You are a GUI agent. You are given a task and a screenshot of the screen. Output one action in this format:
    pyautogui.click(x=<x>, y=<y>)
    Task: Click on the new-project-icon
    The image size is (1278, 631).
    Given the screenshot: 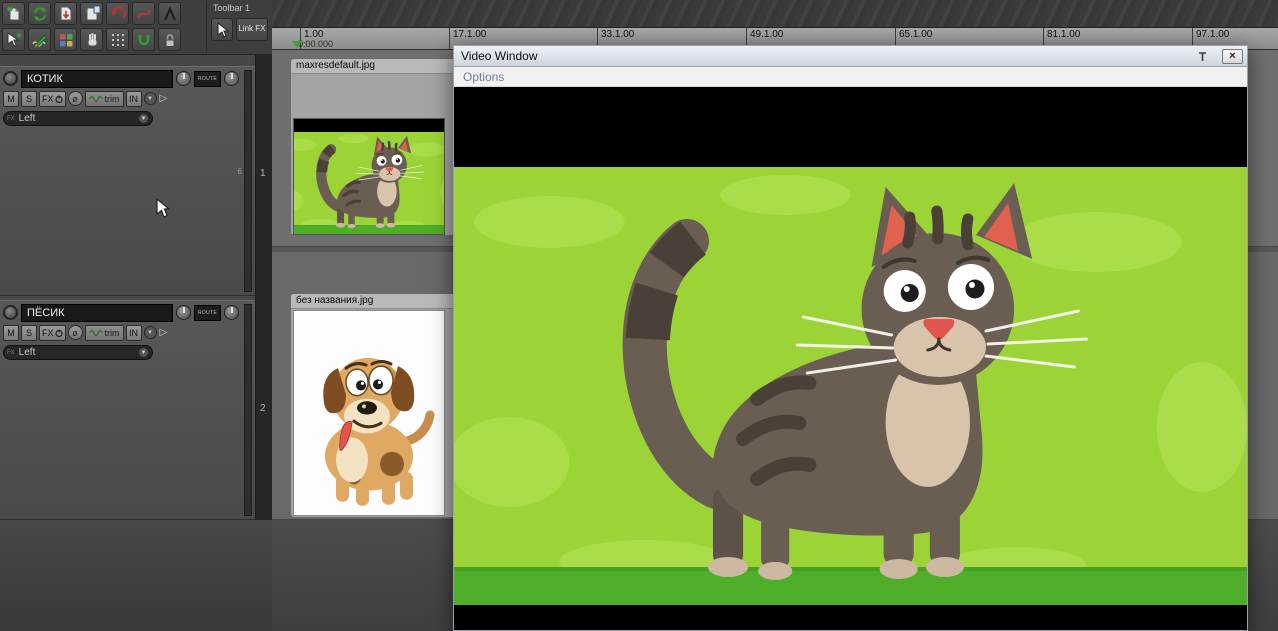 What is the action you would take?
    pyautogui.click(x=13, y=13)
    